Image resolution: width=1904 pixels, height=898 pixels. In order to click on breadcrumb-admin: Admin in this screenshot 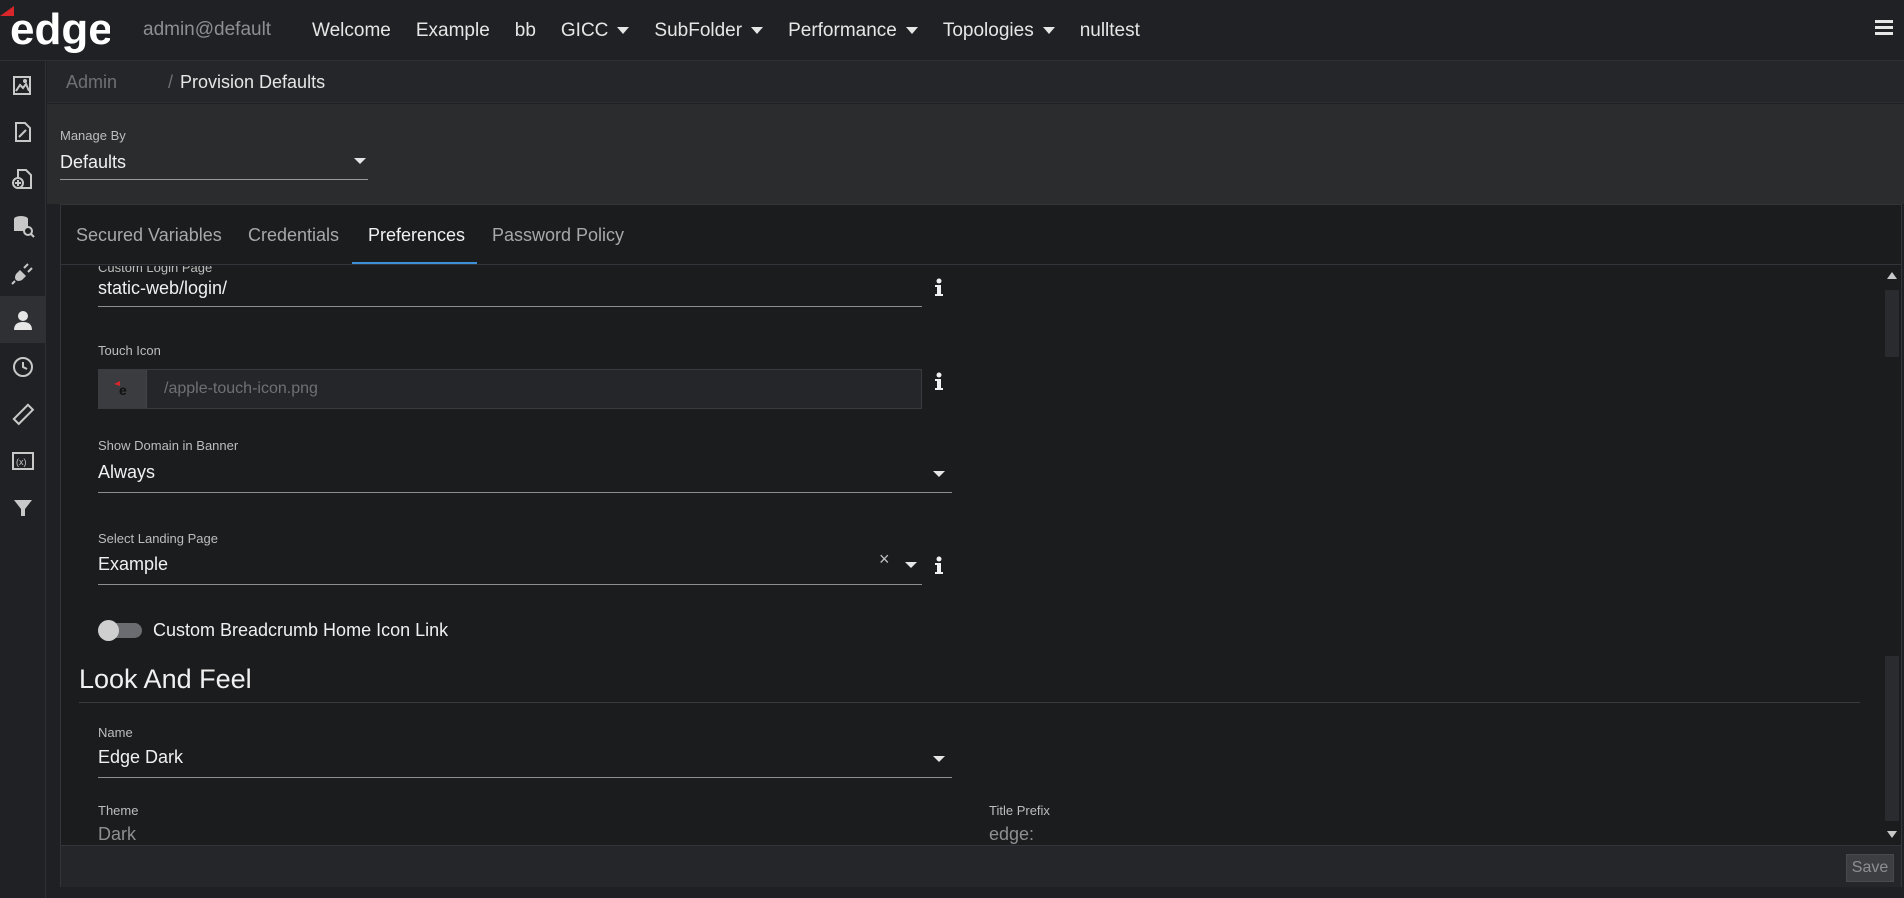, I will do `click(91, 82)`.